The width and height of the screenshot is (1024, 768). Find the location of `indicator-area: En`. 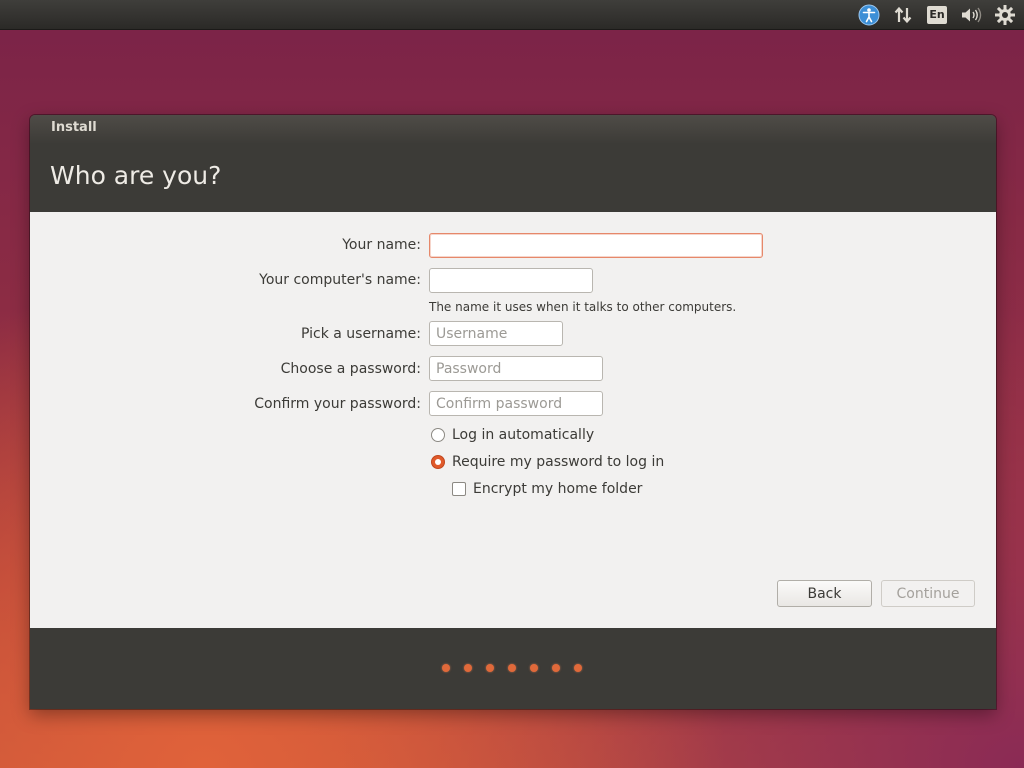

indicator-area: En is located at coordinates (937, 14).